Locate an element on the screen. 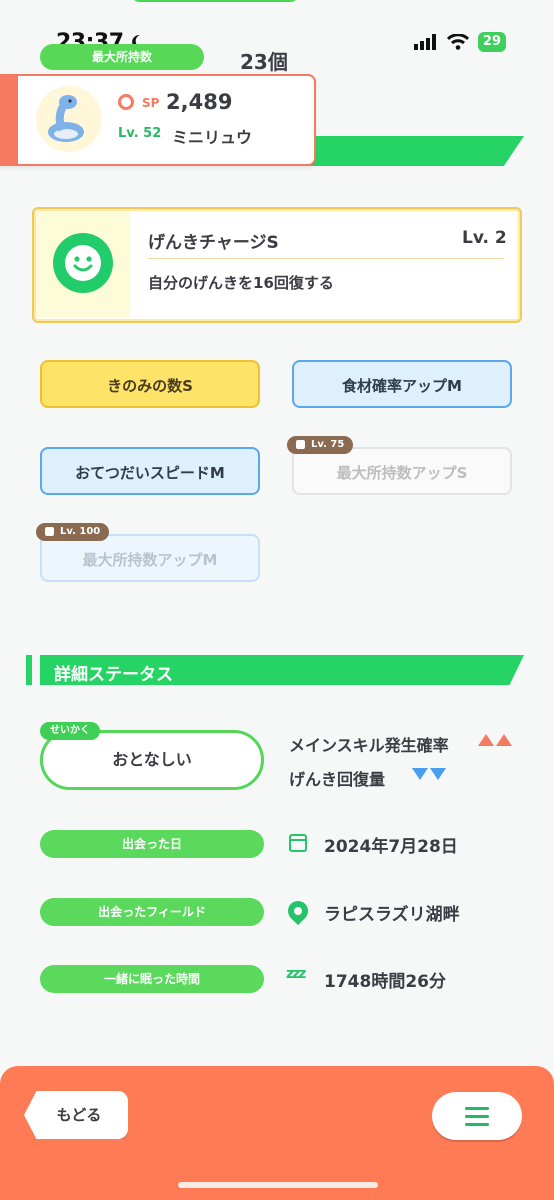  pokemon-level: Lv. 52 is located at coordinates (140, 133).